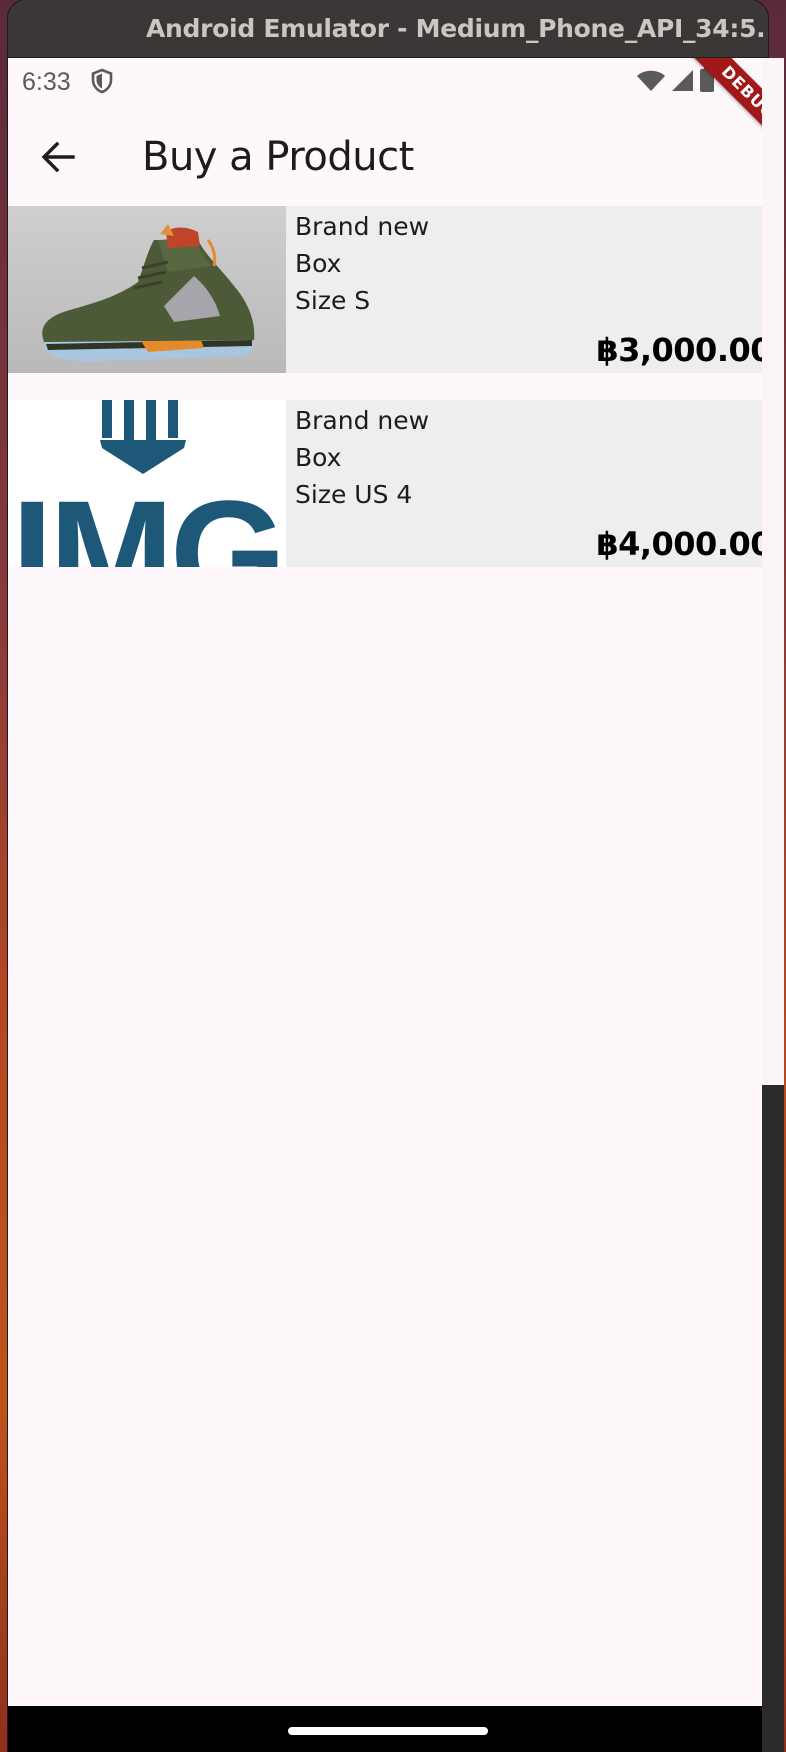 This screenshot has height=1752, width=786. I want to click on img-placeholder-image: IMG, so click(147, 483).